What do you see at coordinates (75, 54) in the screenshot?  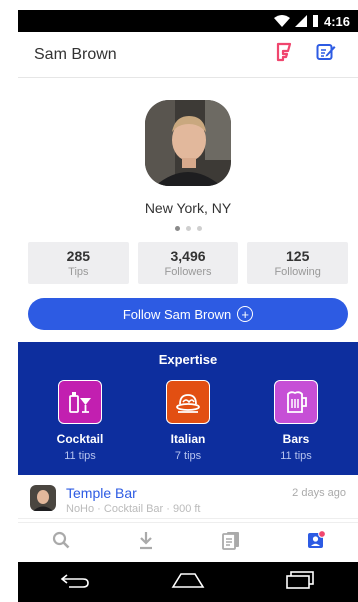 I see `page-title: Sam Brown` at bounding box center [75, 54].